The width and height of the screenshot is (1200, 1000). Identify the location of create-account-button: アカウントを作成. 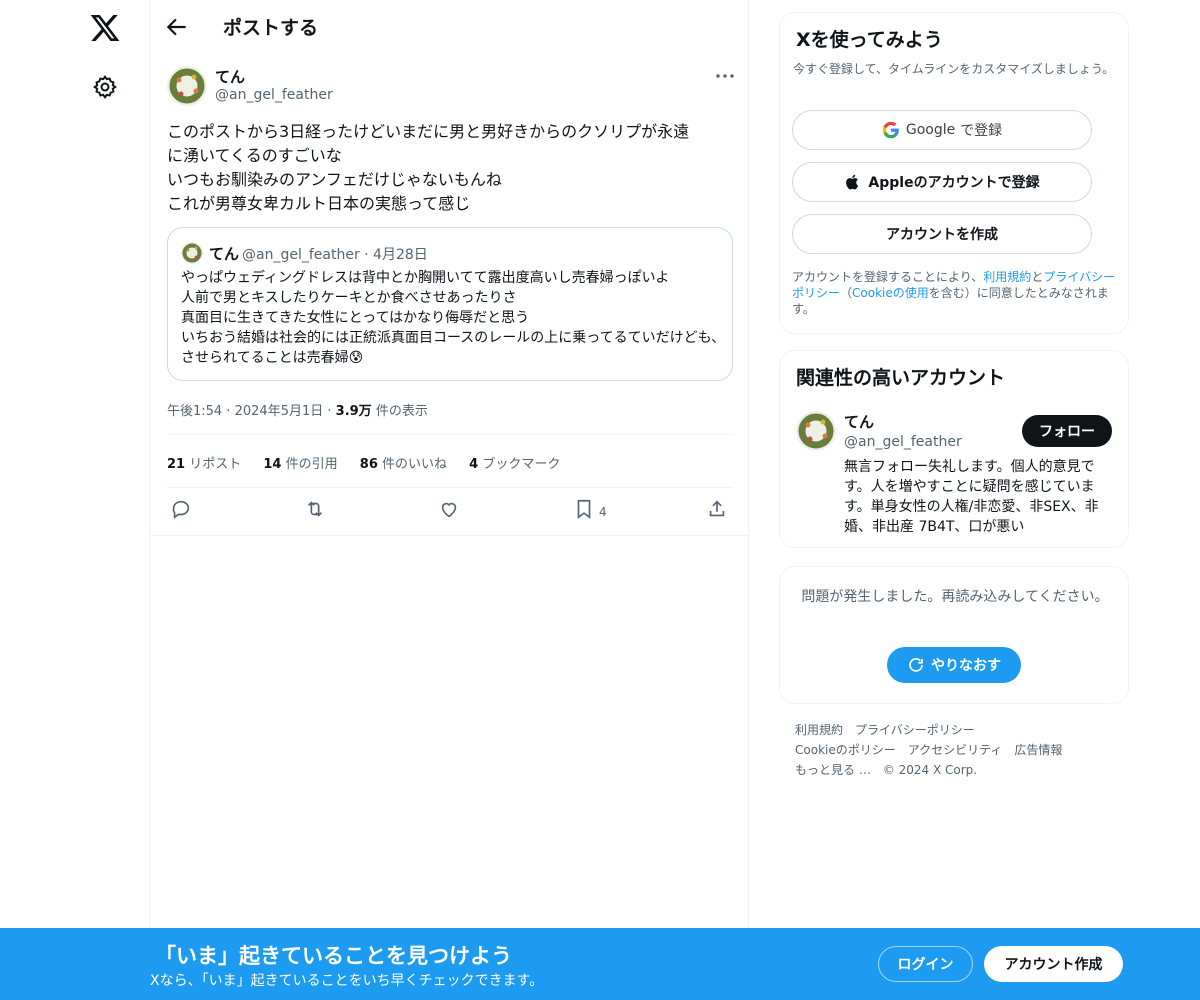
(942, 234).